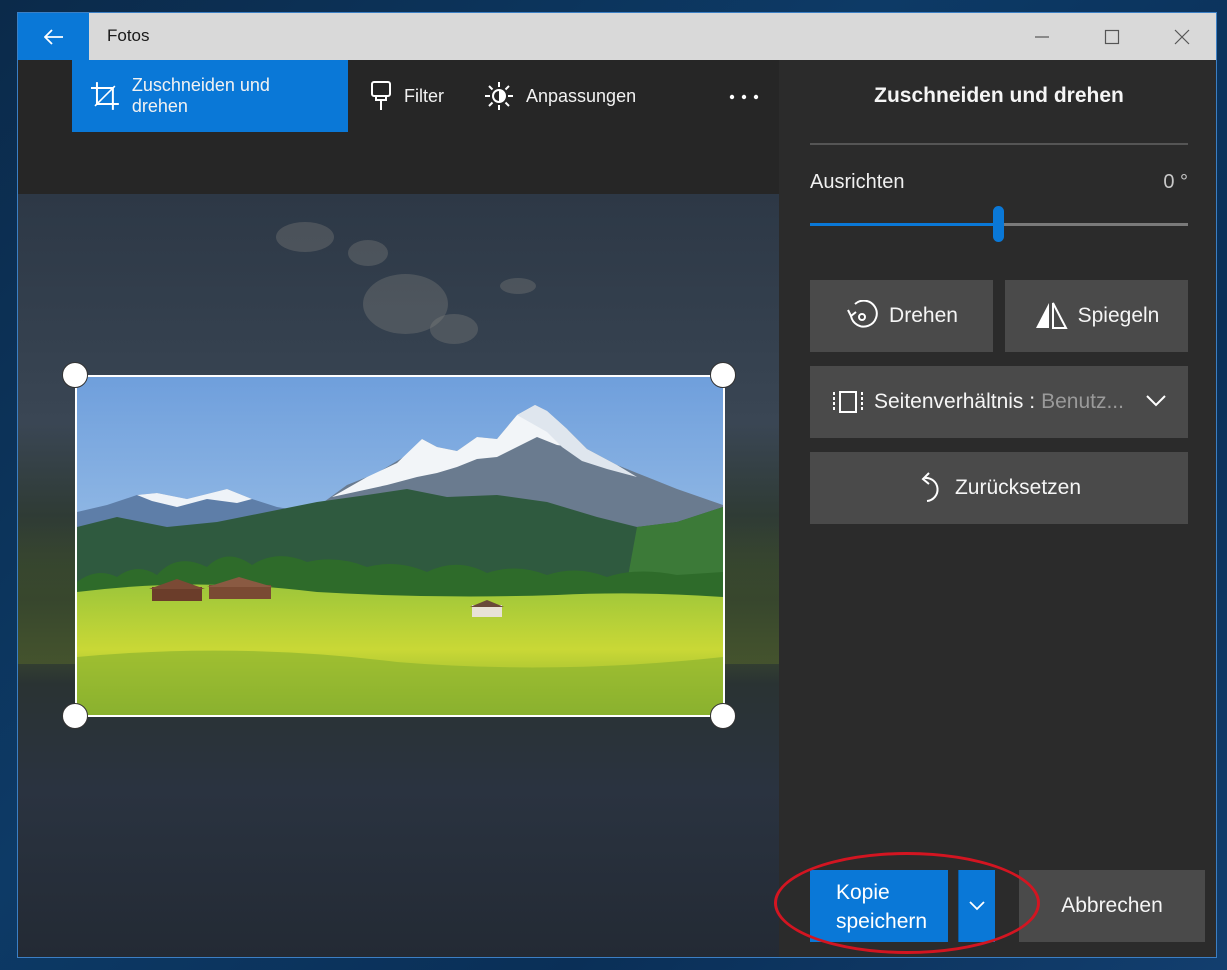 The image size is (1227, 970). I want to click on more-dots-icon, so click(744, 97).